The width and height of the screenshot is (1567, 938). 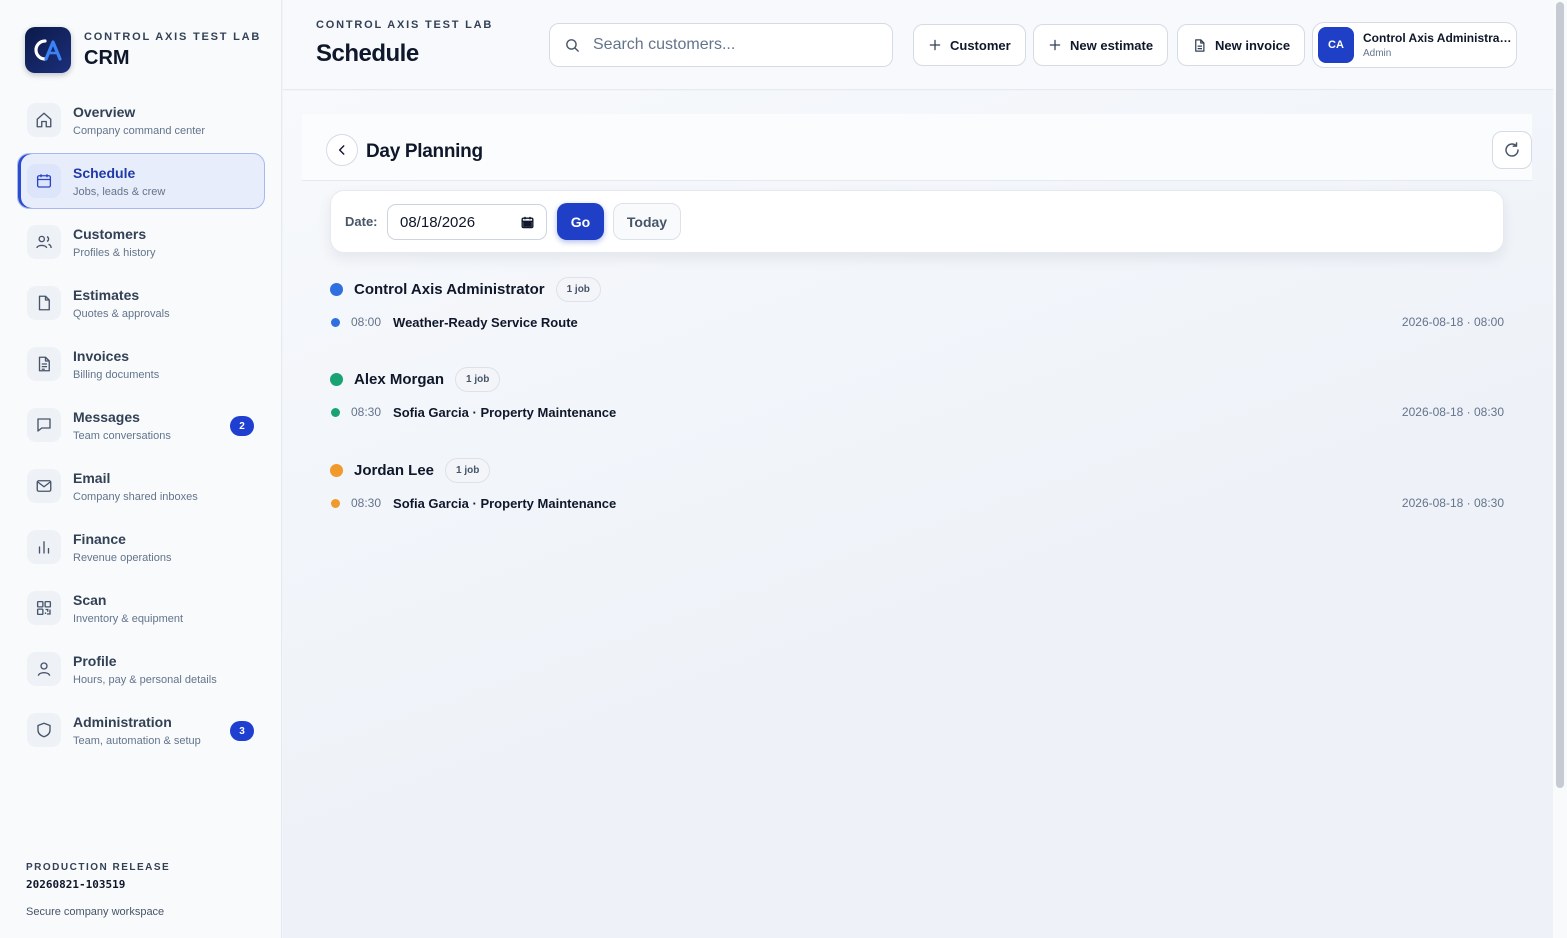 What do you see at coordinates (141, 425) in the screenshot?
I see `sidebar-item-messages: Messages Team conversations 2` at bounding box center [141, 425].